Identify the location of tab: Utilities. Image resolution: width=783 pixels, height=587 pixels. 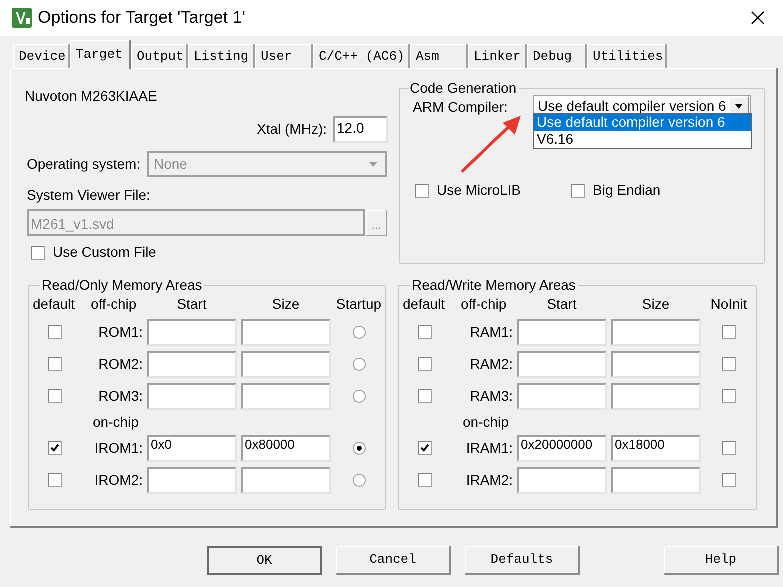
(627, 56).